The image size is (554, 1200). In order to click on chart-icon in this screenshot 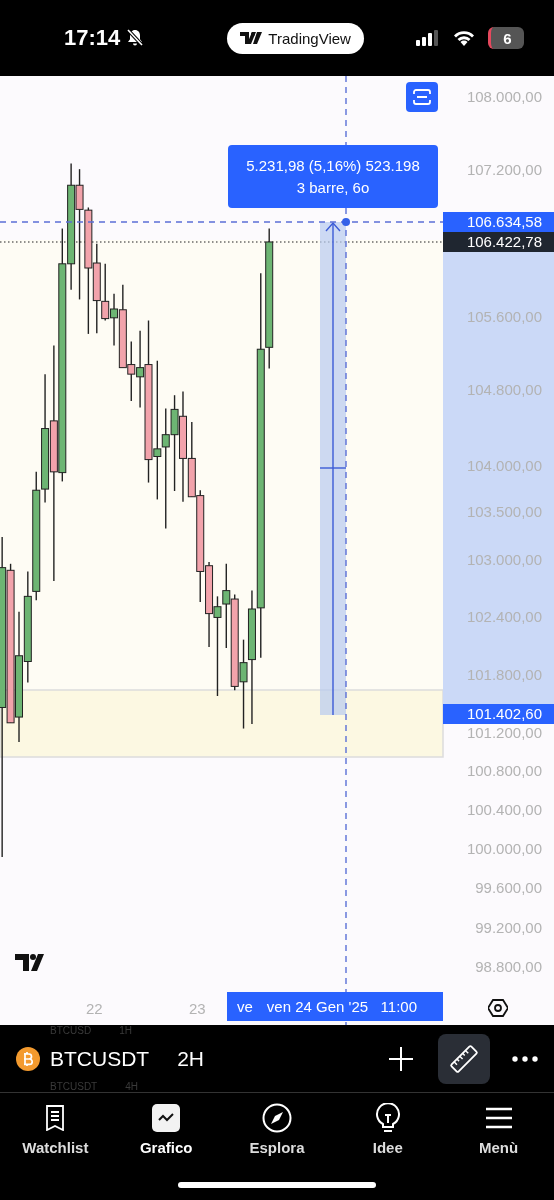, I will do `click(166, 1118)`.